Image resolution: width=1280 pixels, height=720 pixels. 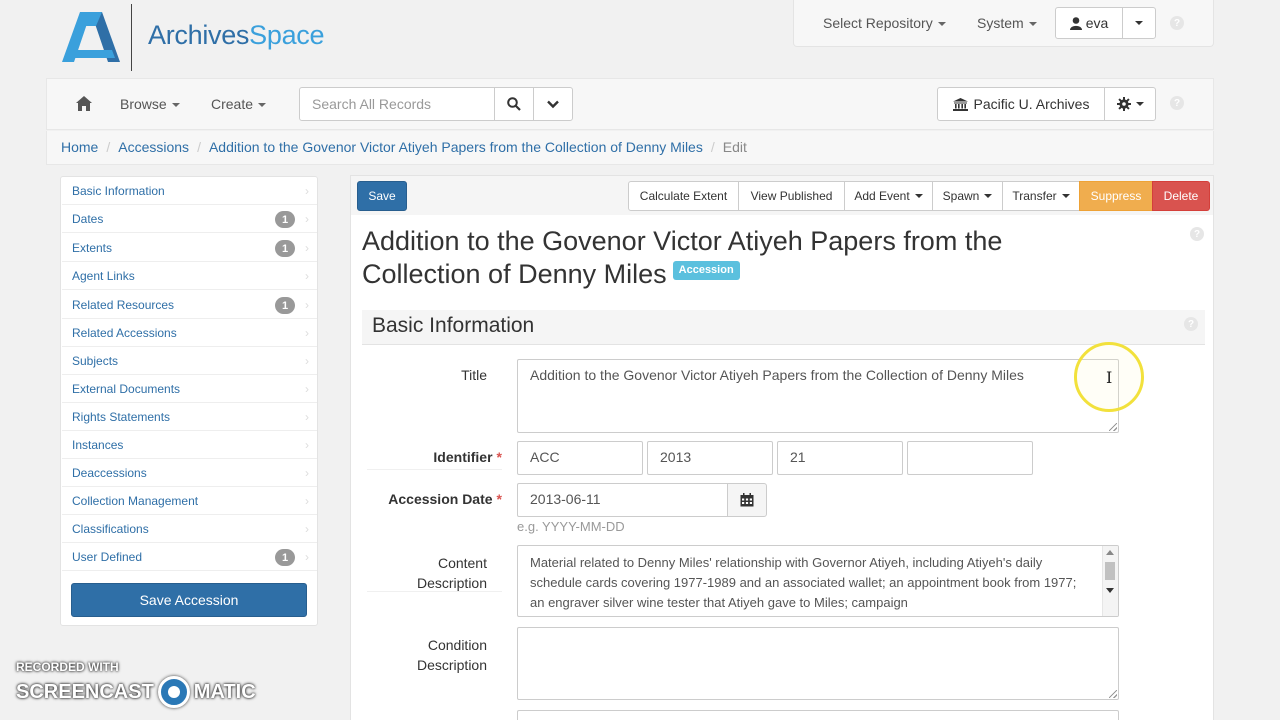 I want to click on identifier-part-4-input, so click(x=970, y=458).